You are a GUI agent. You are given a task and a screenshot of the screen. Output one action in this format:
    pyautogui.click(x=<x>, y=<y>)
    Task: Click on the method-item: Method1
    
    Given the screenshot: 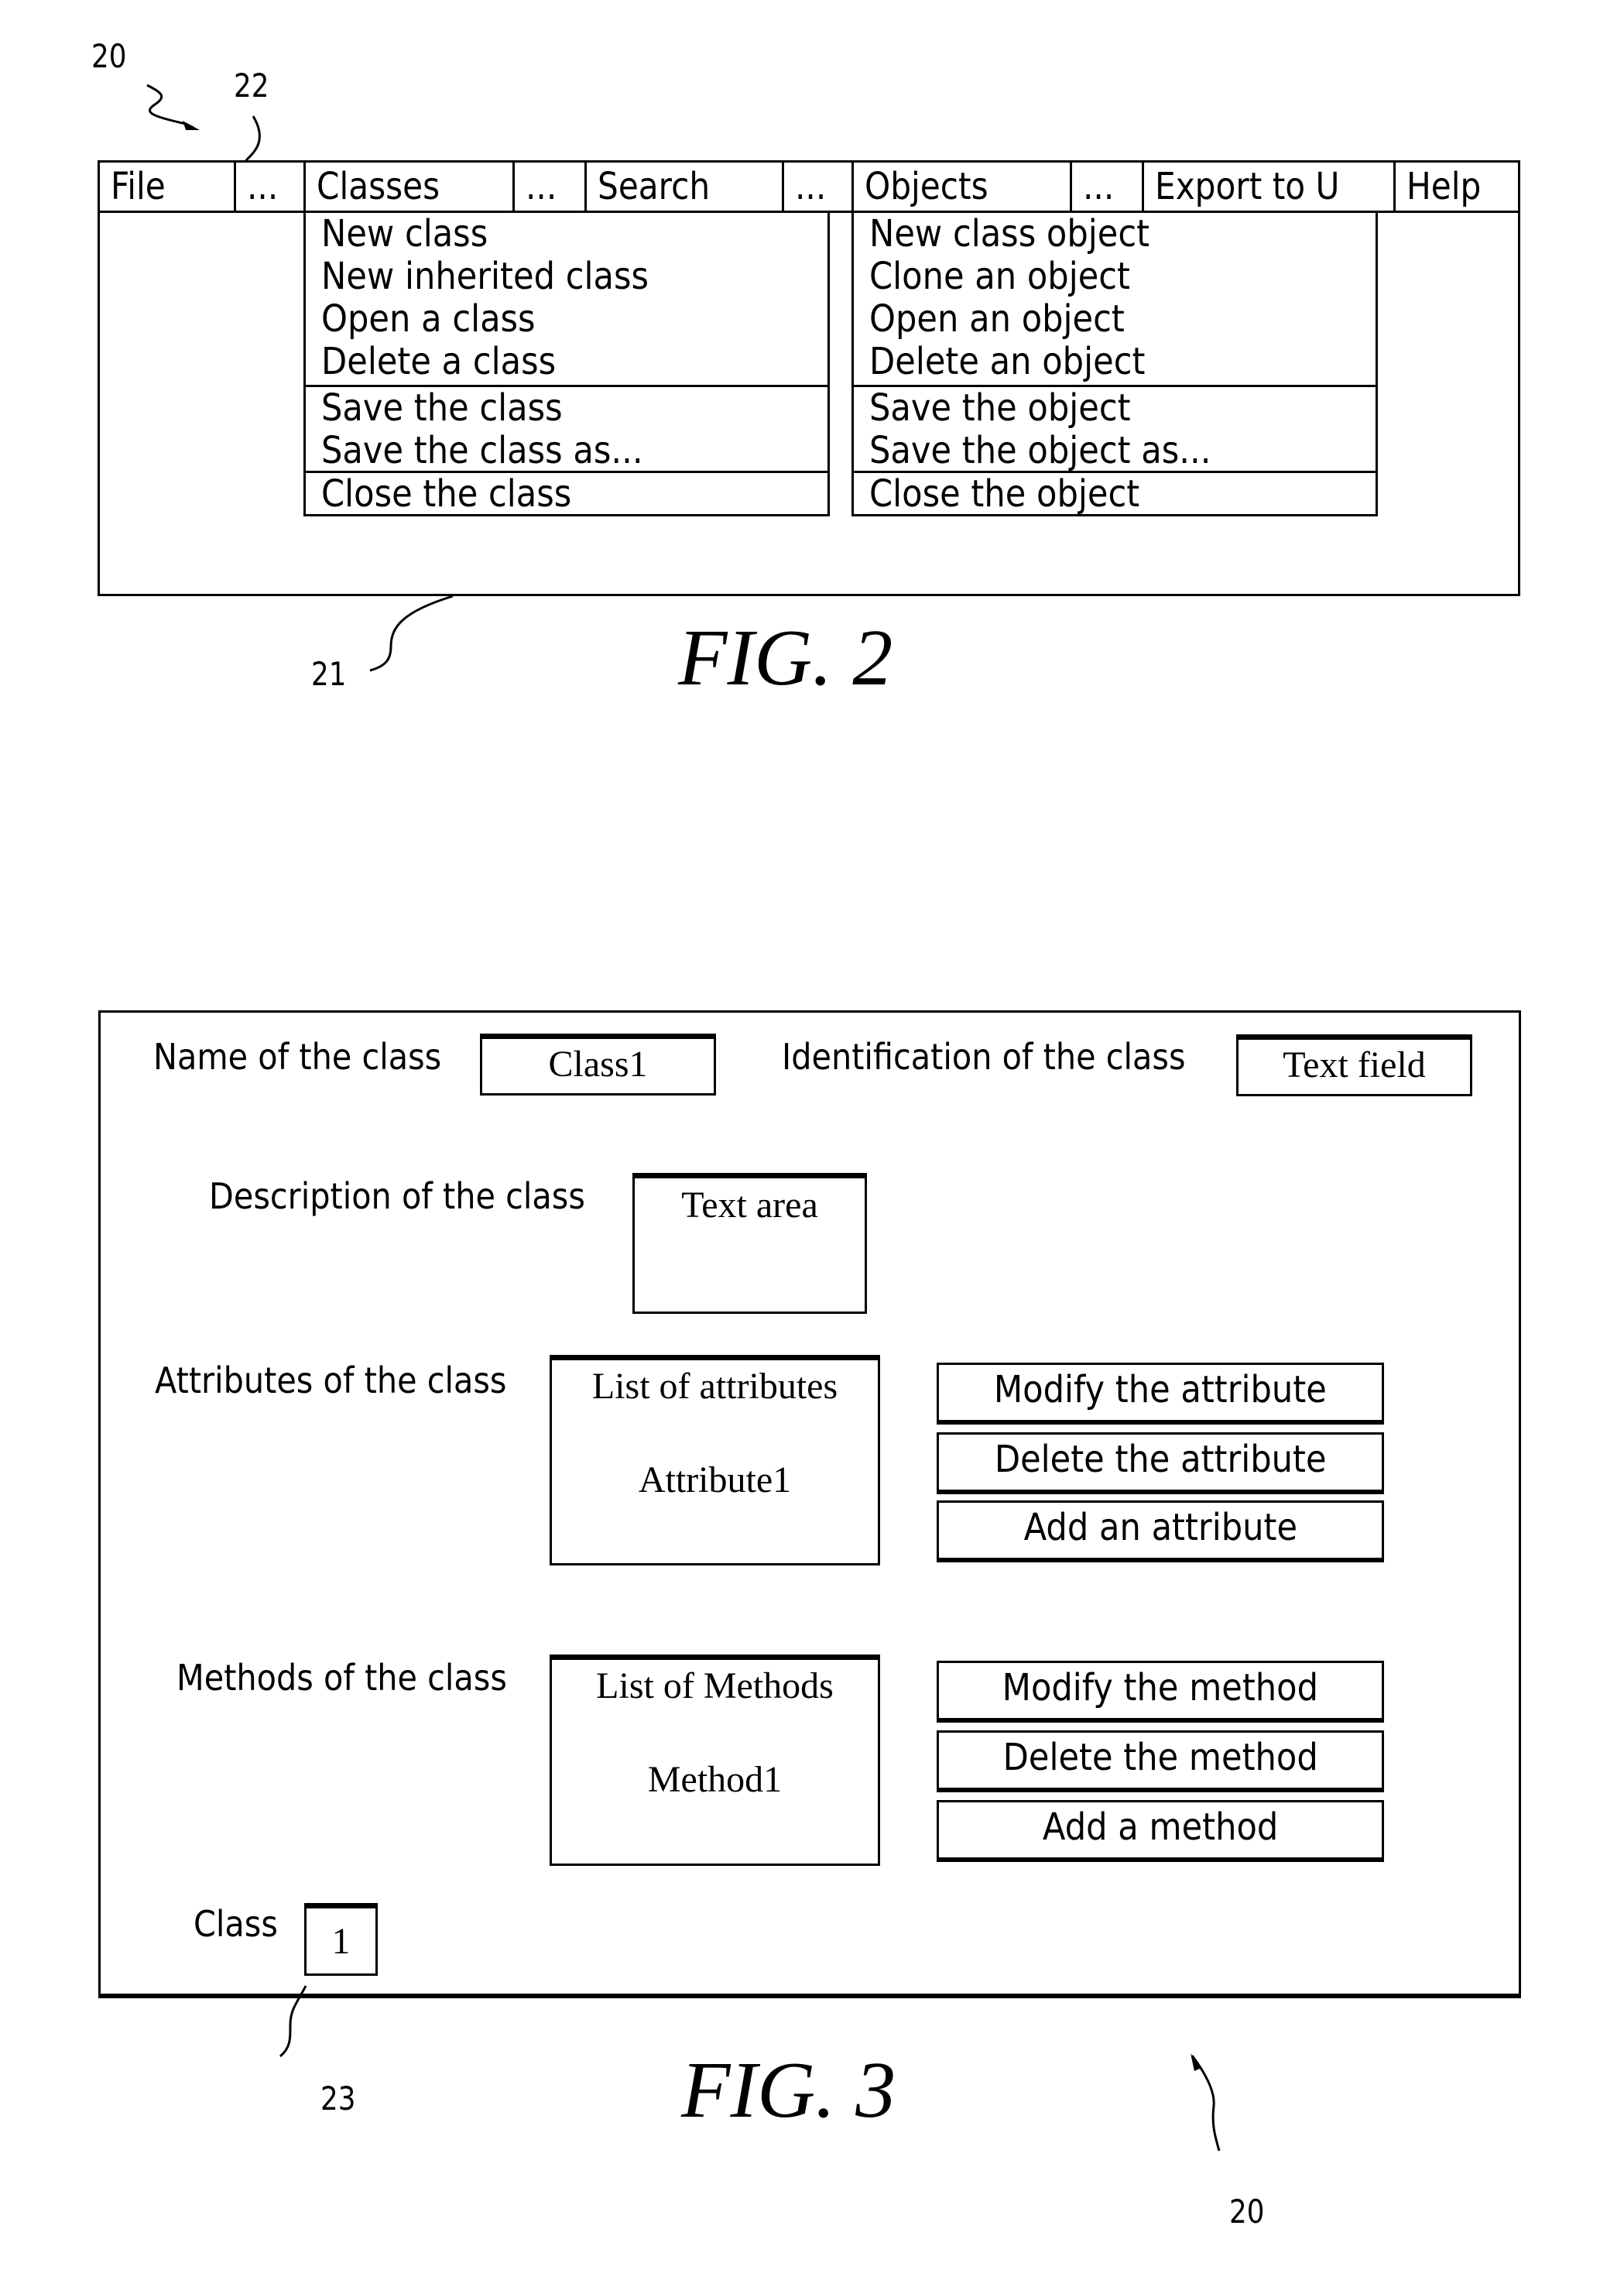 What is the action you would take?
    pyautogui.click(x=715, y=1779)
    